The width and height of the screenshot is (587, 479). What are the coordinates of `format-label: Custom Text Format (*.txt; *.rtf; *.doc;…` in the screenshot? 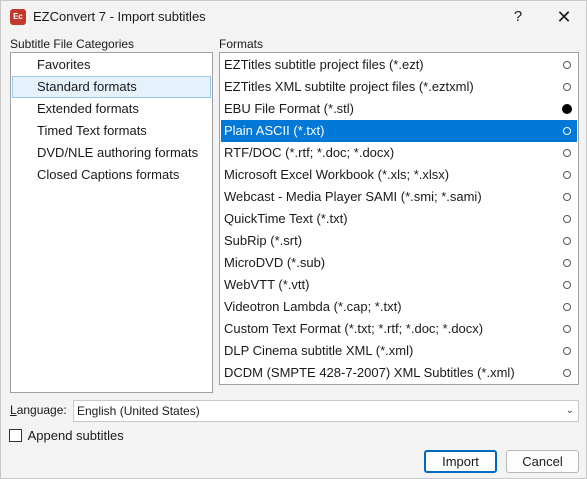 It's located at (354, 328).